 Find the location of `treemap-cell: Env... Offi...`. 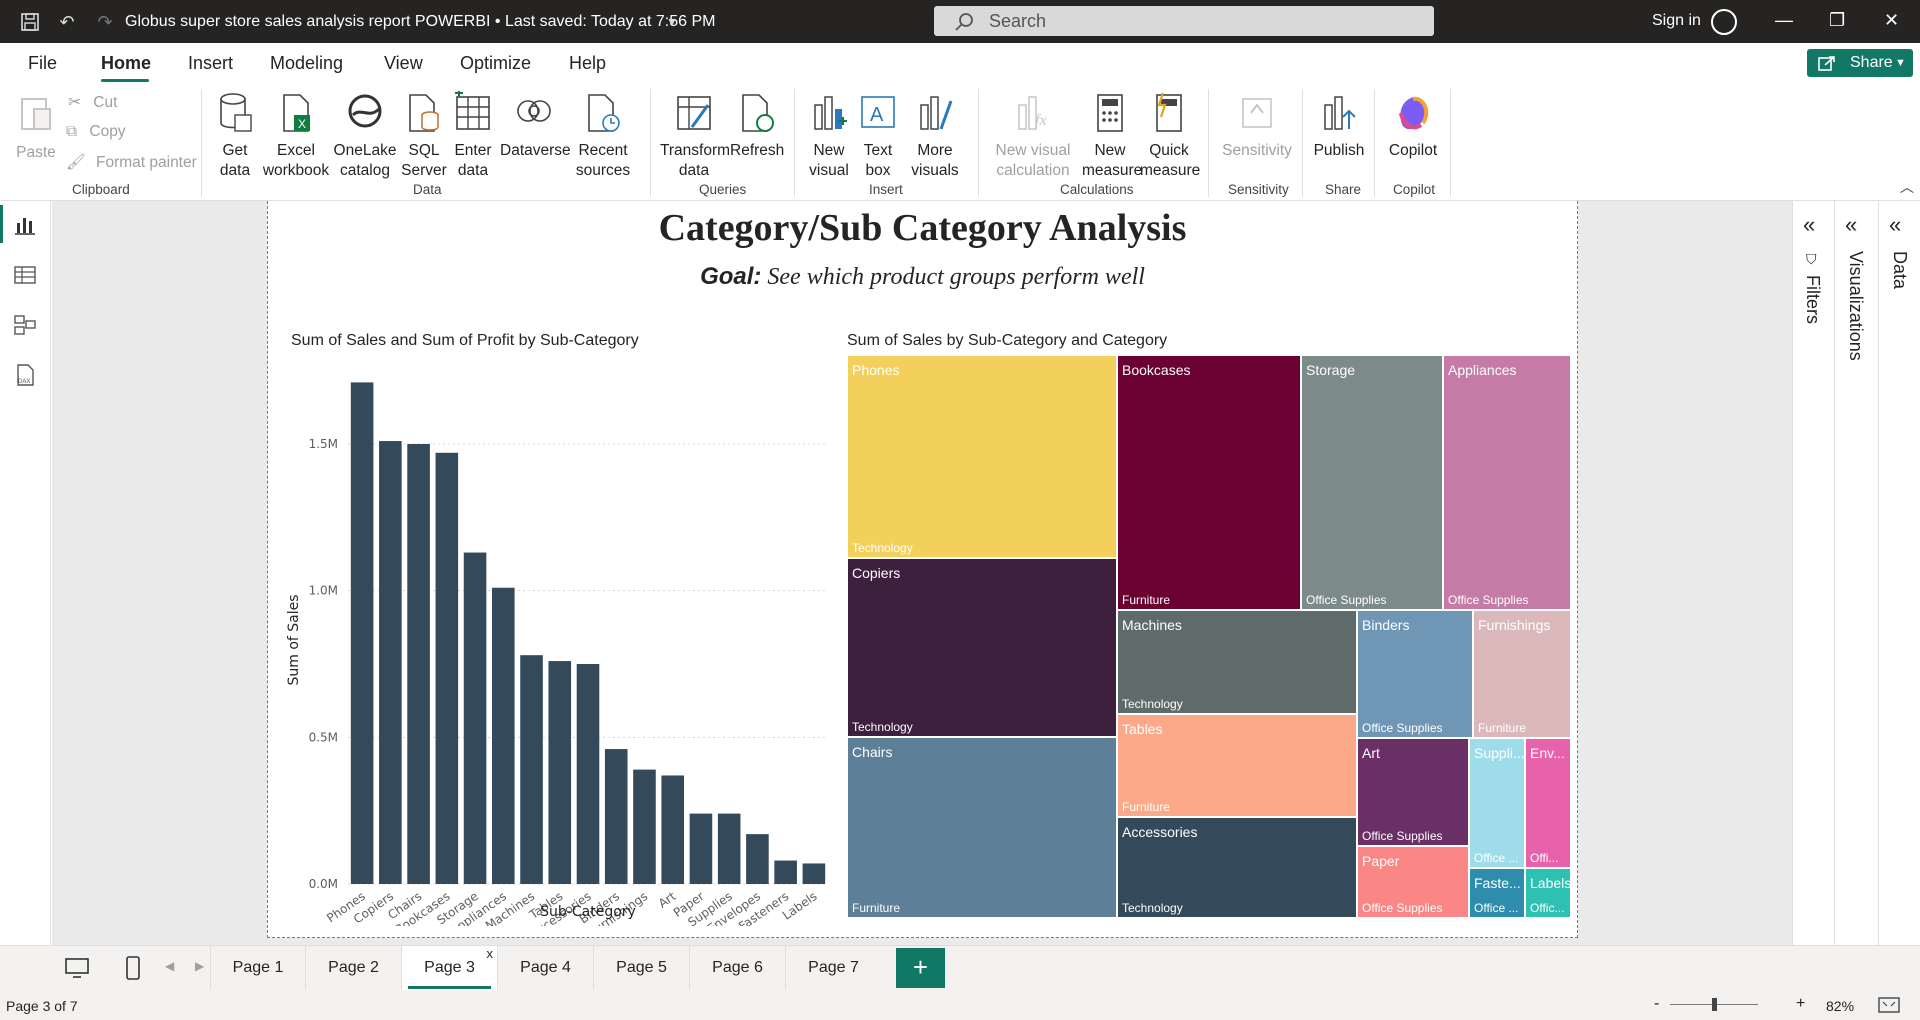

treemap-cell: Env... Offi... is located at coordinates (1548, 803).